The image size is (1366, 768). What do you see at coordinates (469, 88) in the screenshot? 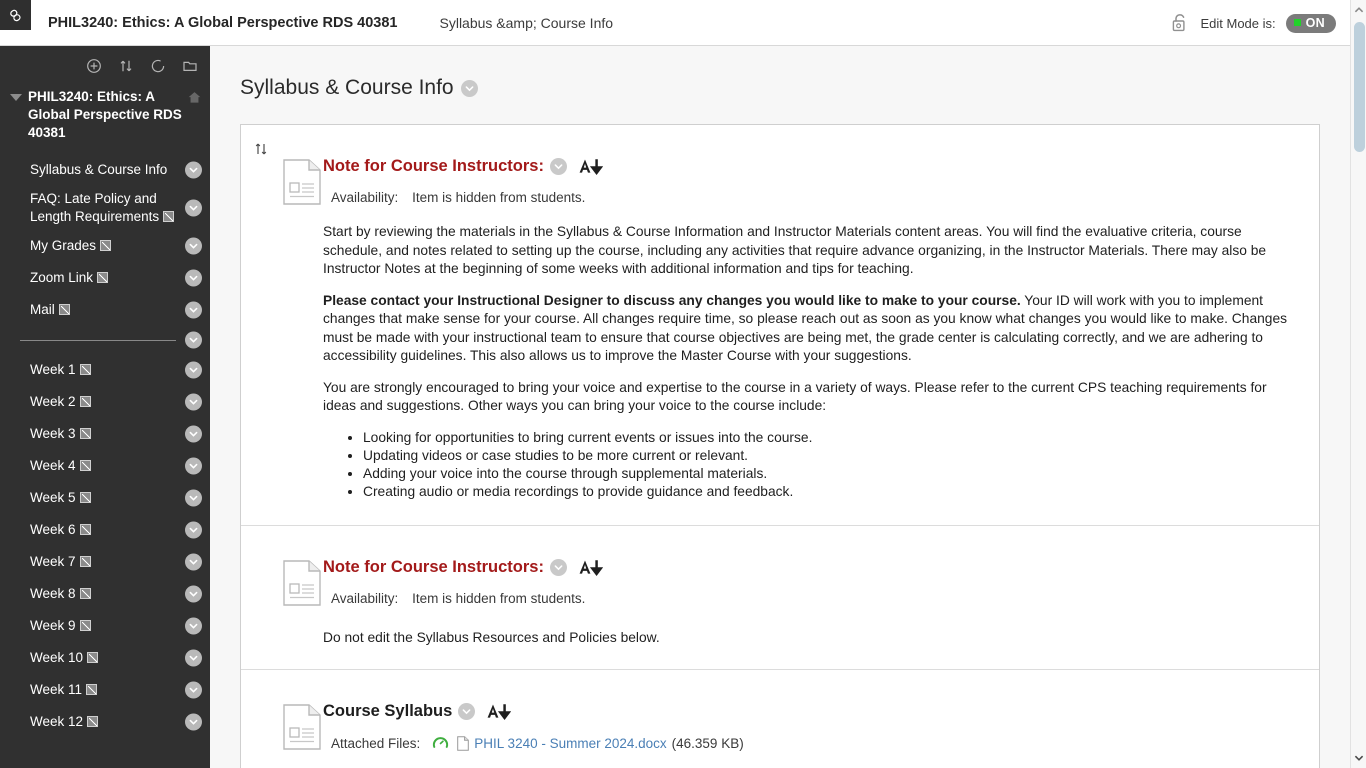
I see `page-title-chevron-down-icon` at bounding box center [469, 88].